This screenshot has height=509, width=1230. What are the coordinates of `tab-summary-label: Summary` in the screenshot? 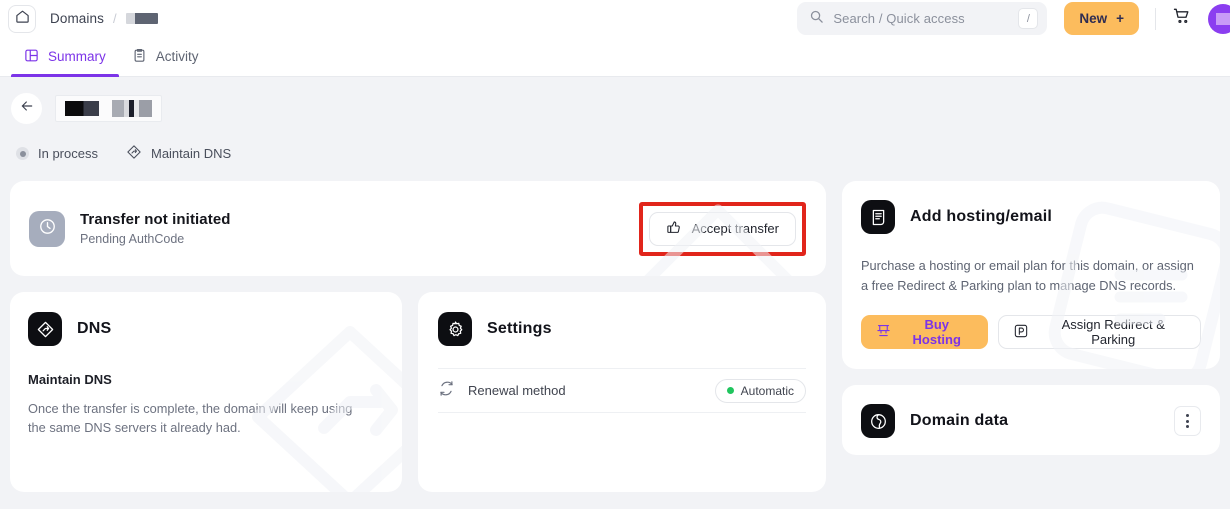 It's located at (77, 56).